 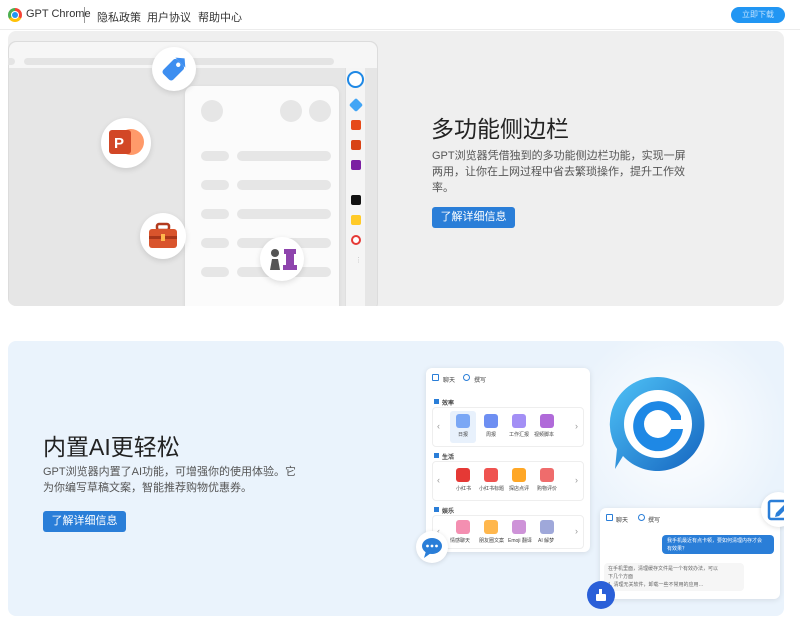 I want to click on user-message-bubble: 我手机最近有点卡顿，要如何清理内存才会 有效果？, so click(x=718, y=544).